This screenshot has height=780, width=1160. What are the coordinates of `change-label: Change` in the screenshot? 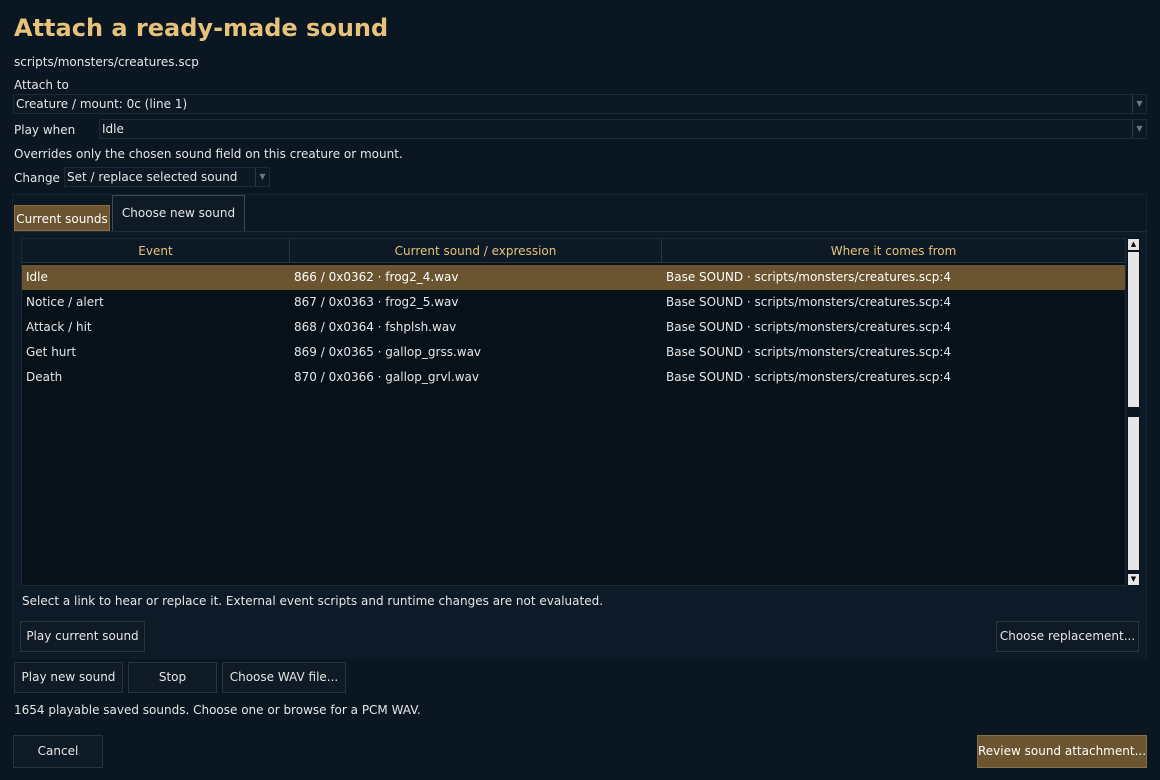 It's located at (37, 178).